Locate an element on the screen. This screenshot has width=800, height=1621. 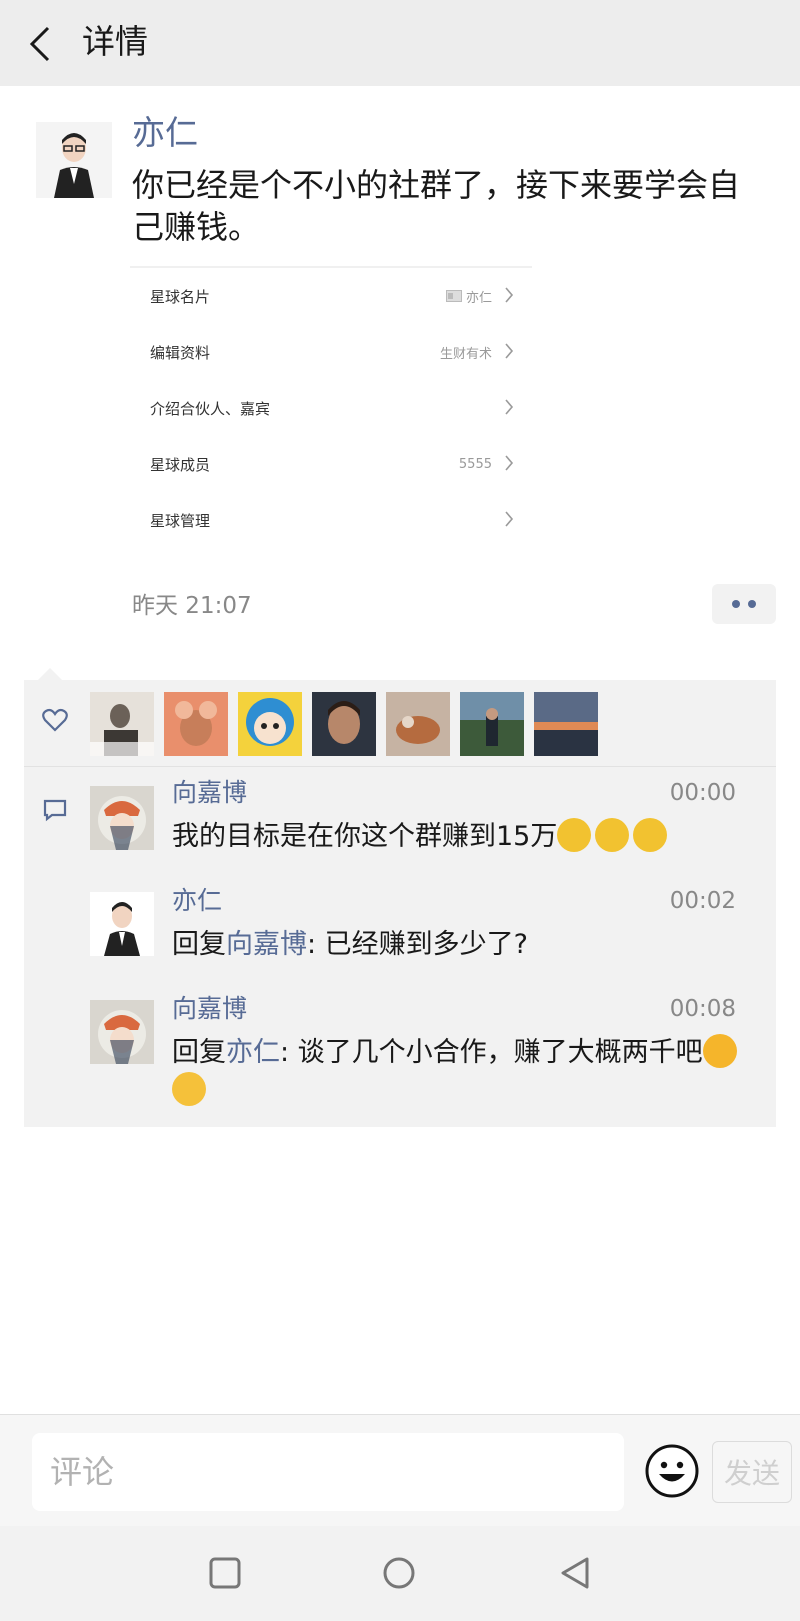
likes-row is located at coordinates (400, 723).